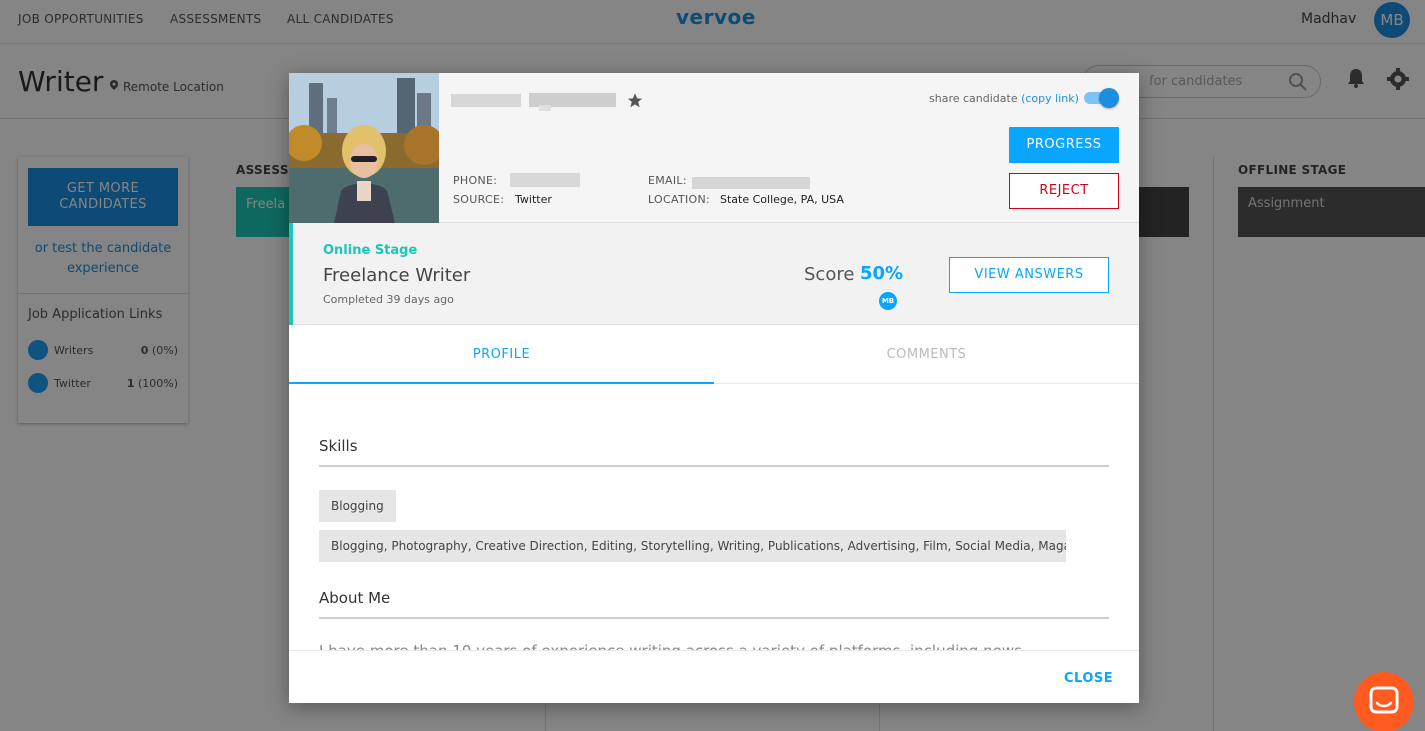  Describe the element at coordinates (475, 180) in the screenshot. I see `phone-label: PHONE:` at that location.